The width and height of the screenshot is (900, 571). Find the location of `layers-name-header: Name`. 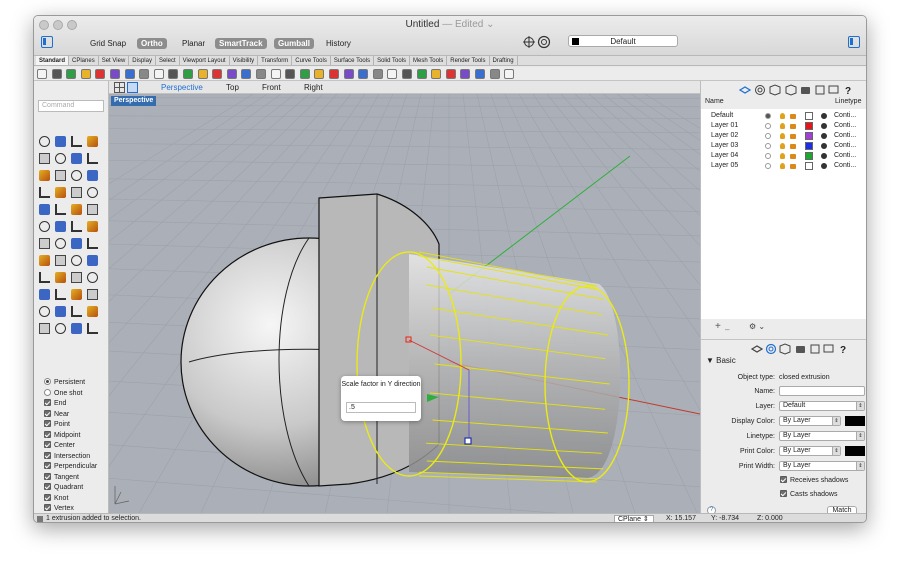

layers-name-header: Name is located at coordinates (714, 101).